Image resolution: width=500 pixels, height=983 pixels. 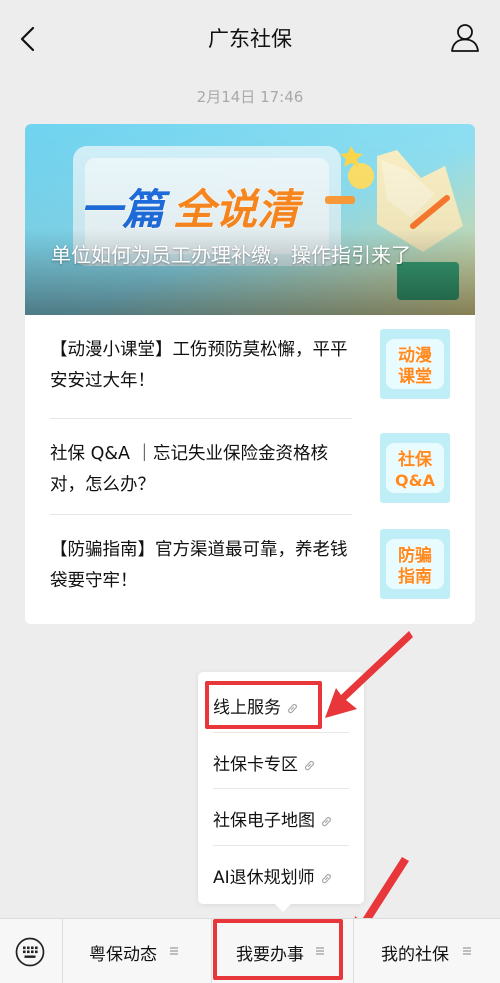 I want to click on keyboard-toggle-button, so click(x=31, y=951).